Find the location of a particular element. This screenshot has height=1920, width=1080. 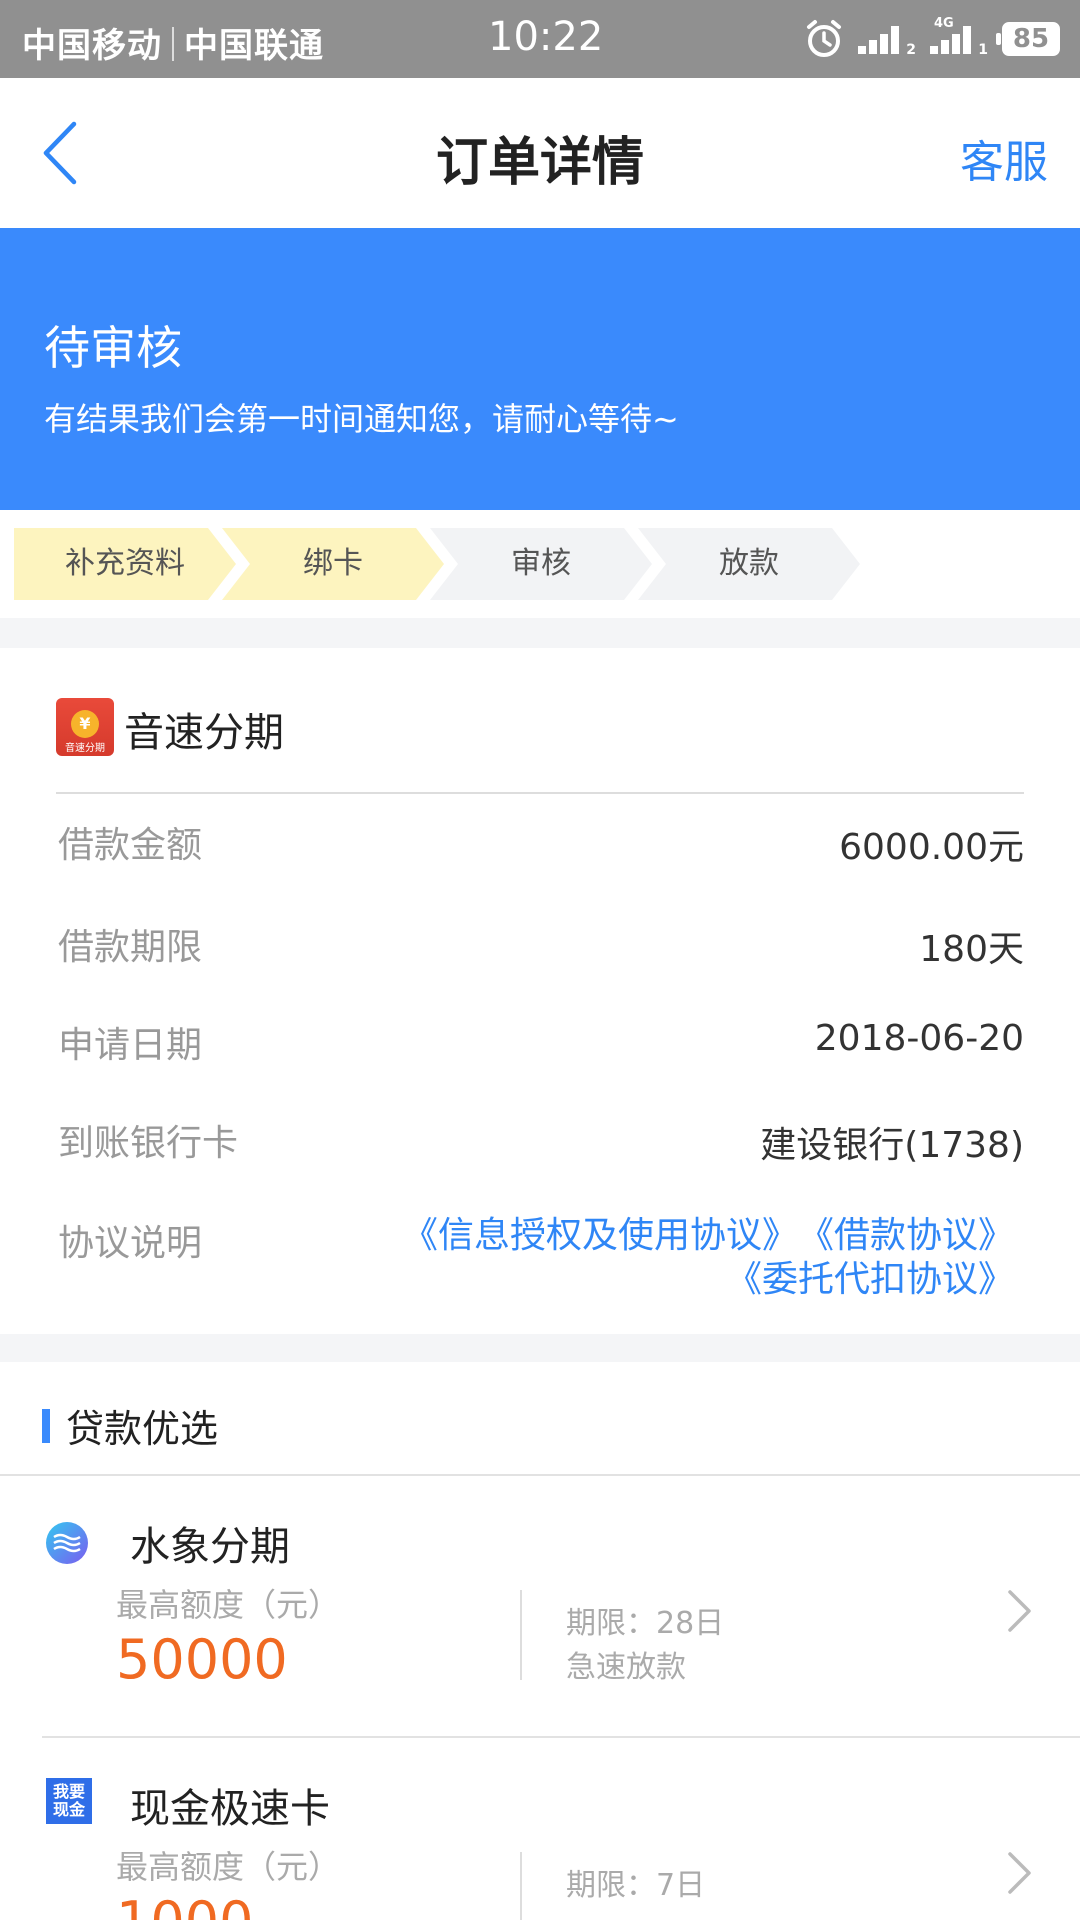

signal-1-sub: 2 is located at coordinates (911, 50).